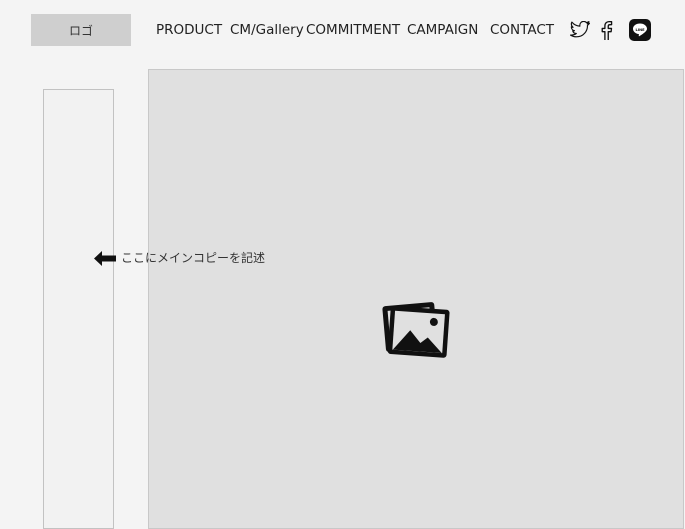 The width and height of the screenshot is (685, 529). What do you see at coordinates (353, 30) in the screenshot?
I see `nav-item-commitment: COMMITMENT` at bounding box center [353, 30].